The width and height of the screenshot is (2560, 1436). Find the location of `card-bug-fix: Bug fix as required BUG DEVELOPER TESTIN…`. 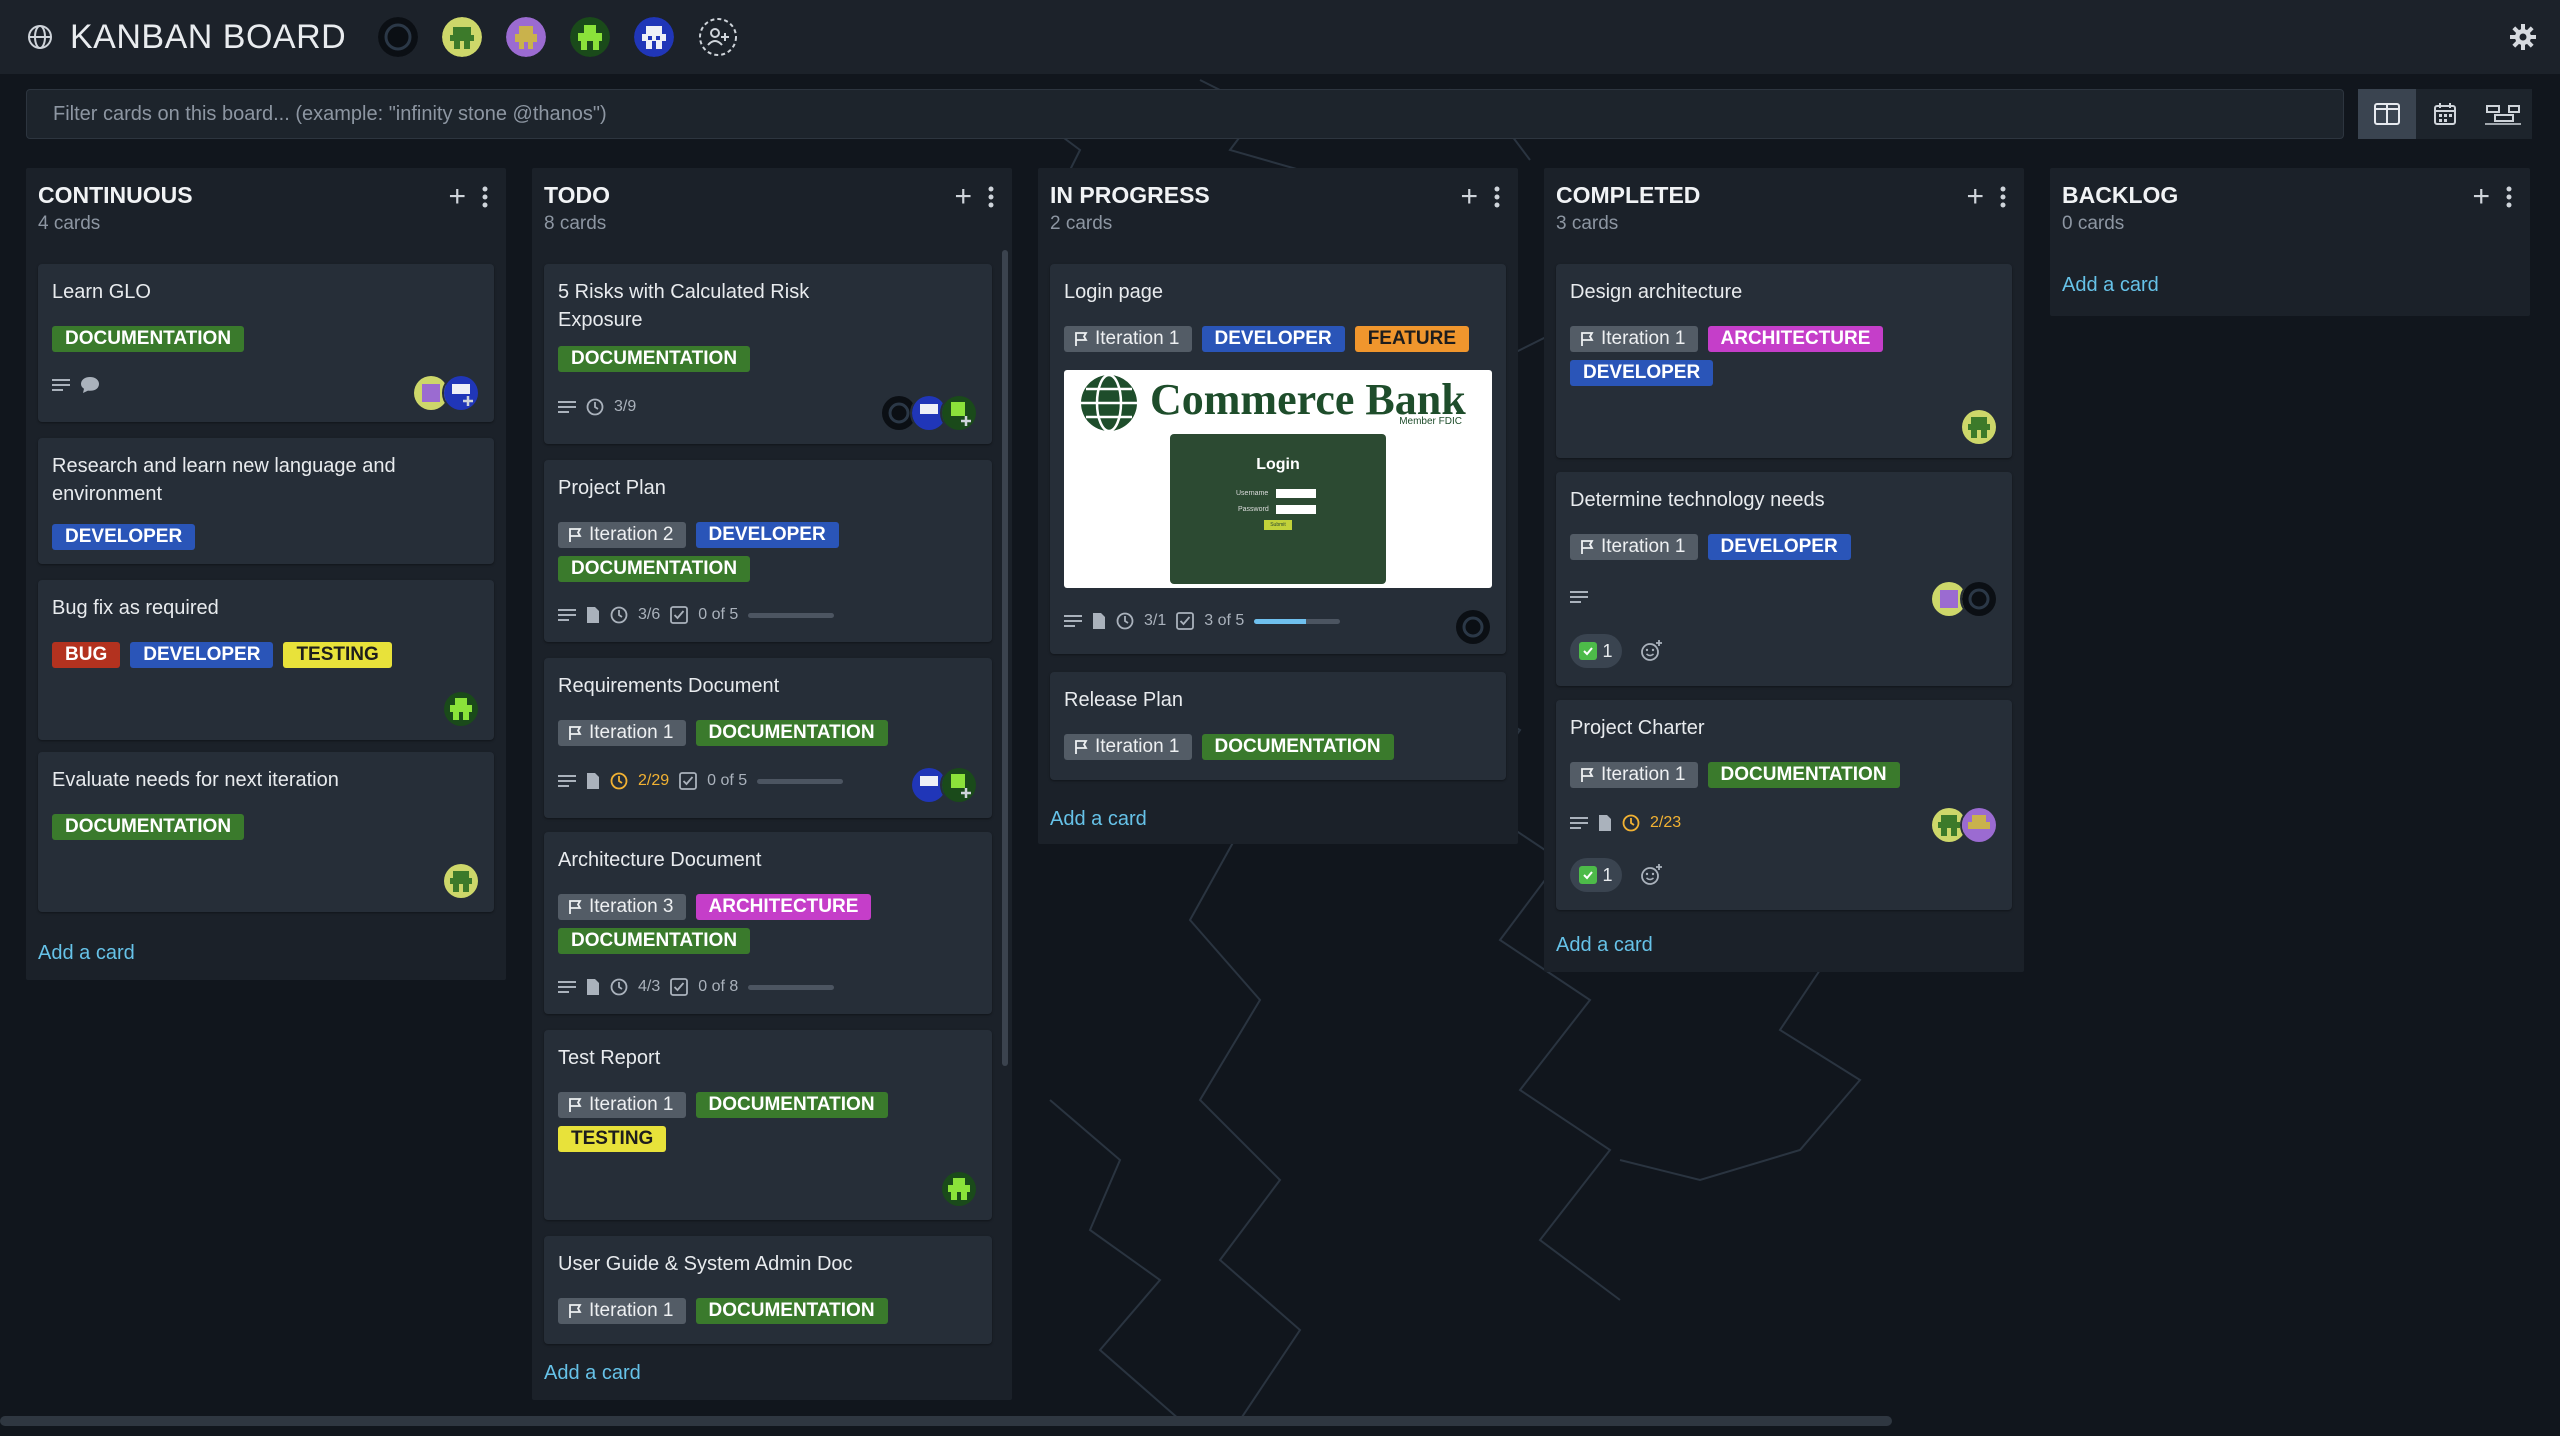

card-bug-fix: Bug fix as required BUG DEVELOPER TESTIN… is located at coordinates (266, 660).